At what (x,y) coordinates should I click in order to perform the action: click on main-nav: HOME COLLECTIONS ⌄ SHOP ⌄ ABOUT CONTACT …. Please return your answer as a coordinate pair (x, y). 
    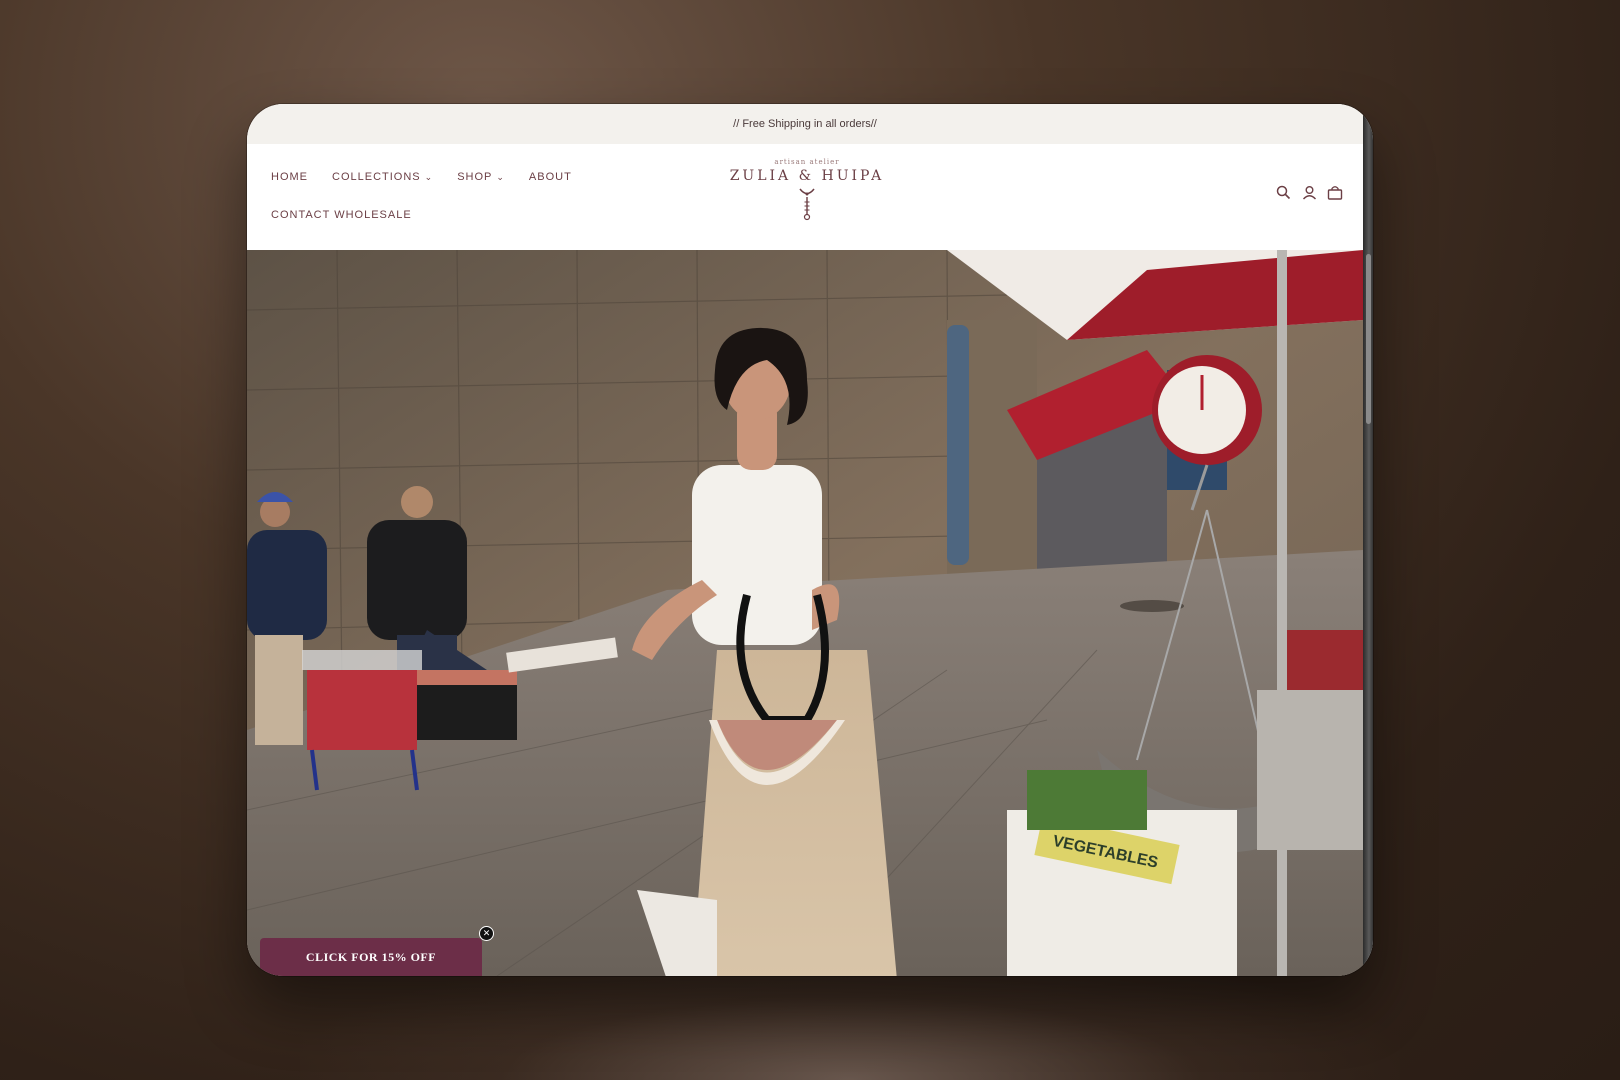
    Looking at the image, I should click on (436, 196).